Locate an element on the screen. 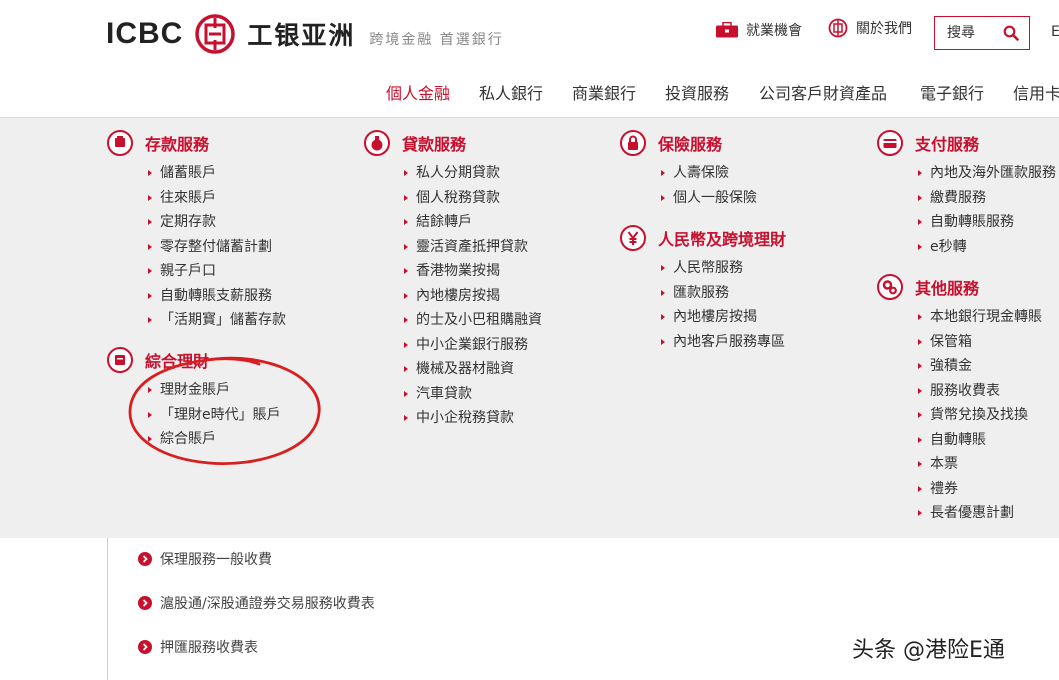 This screenshot has height=680, width=1059. nav-corporate-treasury: 公司客戶財資產品 is located at coordinates (823, 92).